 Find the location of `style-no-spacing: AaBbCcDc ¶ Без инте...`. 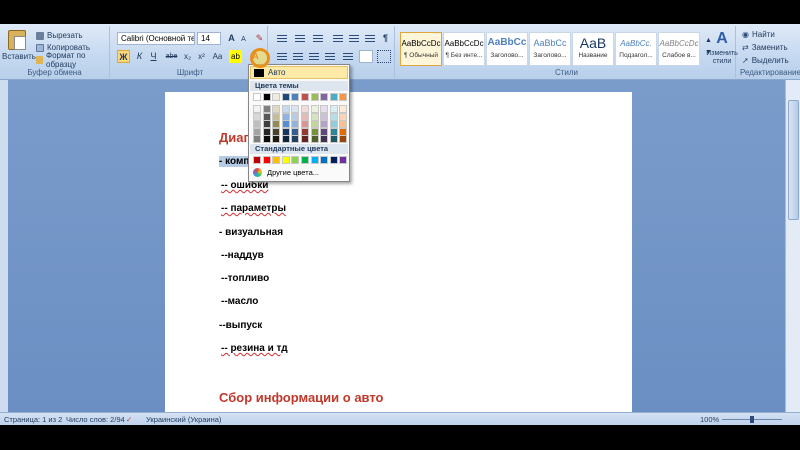

style-no-spacing: AaBbCcDc ¶ Без инте... is located at coordinates (464, 49).